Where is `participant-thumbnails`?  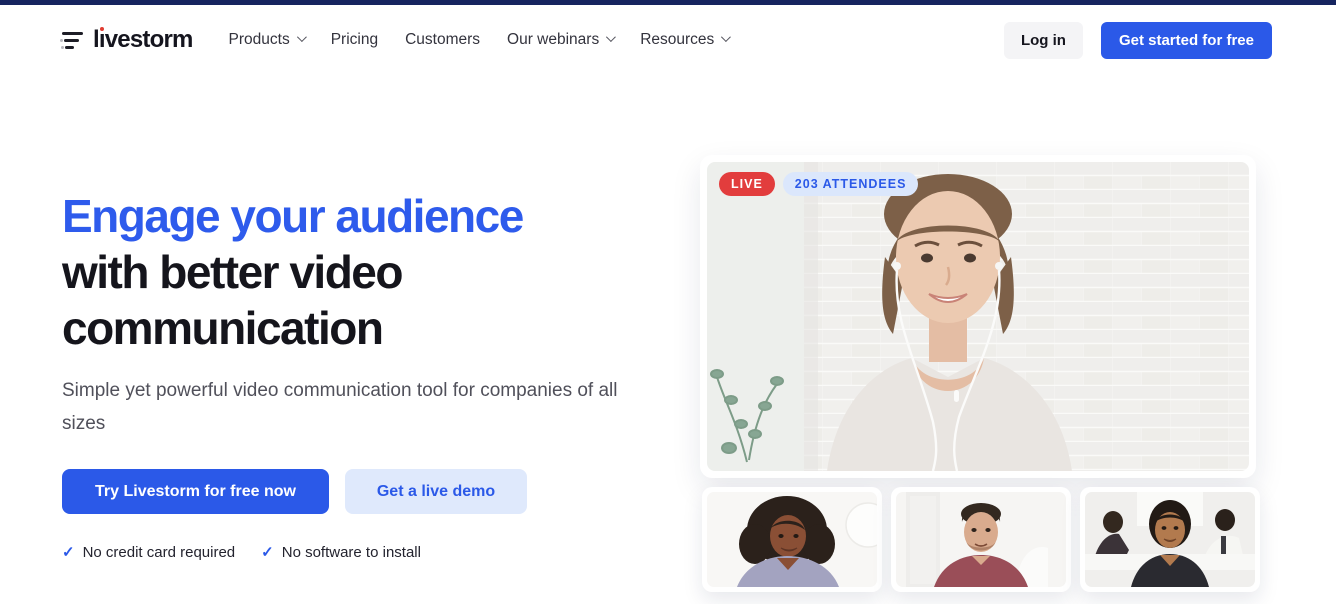
participant-thumbnails is located at coordinates (981, 539).